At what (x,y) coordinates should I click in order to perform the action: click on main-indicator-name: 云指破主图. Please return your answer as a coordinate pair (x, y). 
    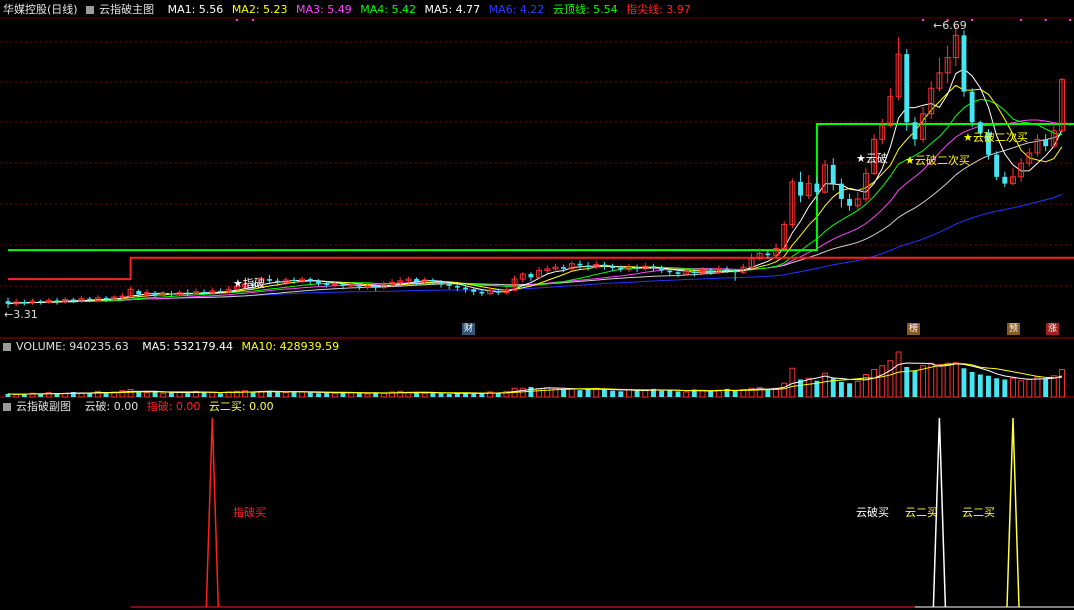
    Looking at the image, I should click on (122, 9).